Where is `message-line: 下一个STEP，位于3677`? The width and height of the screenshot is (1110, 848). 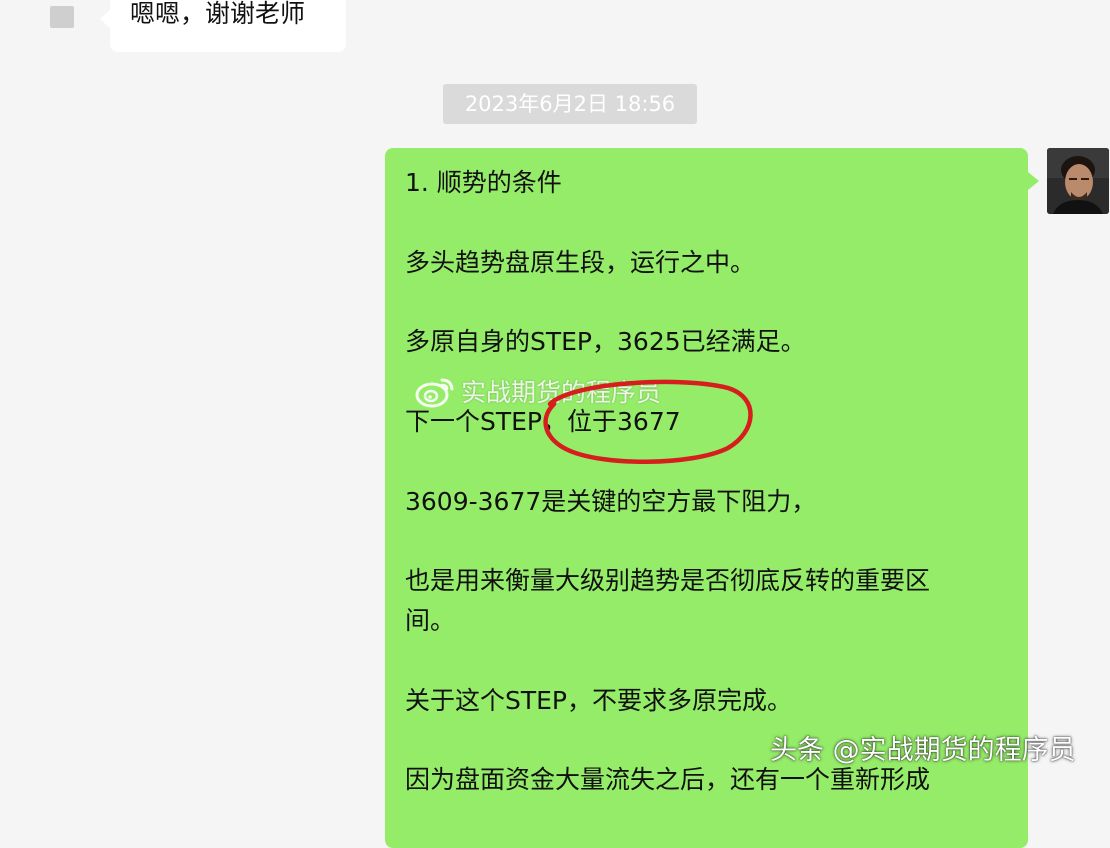 message-line: 下一个STEP，位于3677 is located at coordinates (543, 421).